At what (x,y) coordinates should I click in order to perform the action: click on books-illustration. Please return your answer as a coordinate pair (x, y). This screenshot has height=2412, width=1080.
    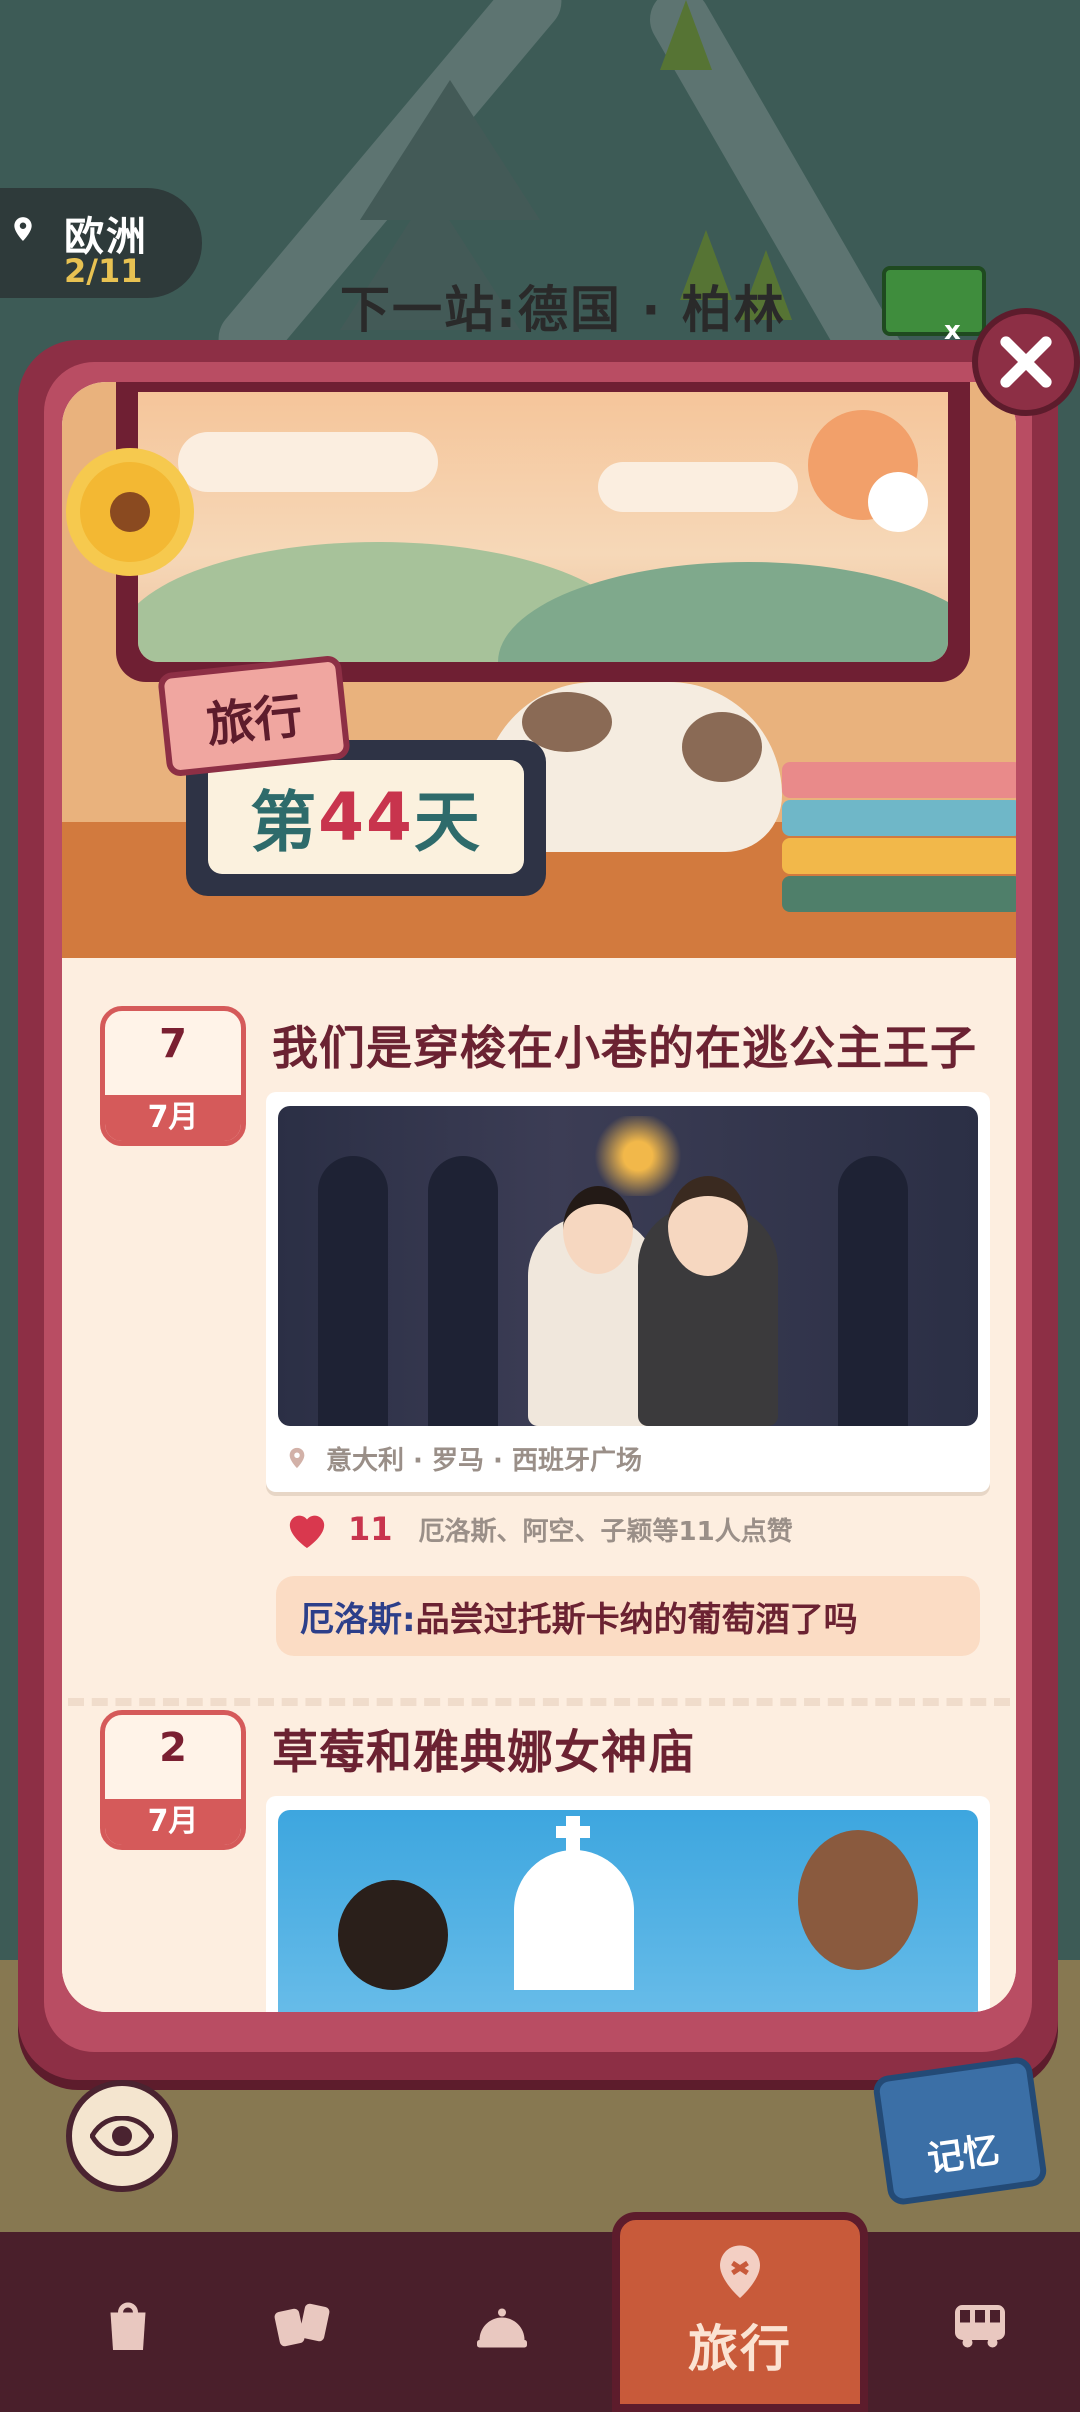
    Looking at the image, I should click on (899, 842).